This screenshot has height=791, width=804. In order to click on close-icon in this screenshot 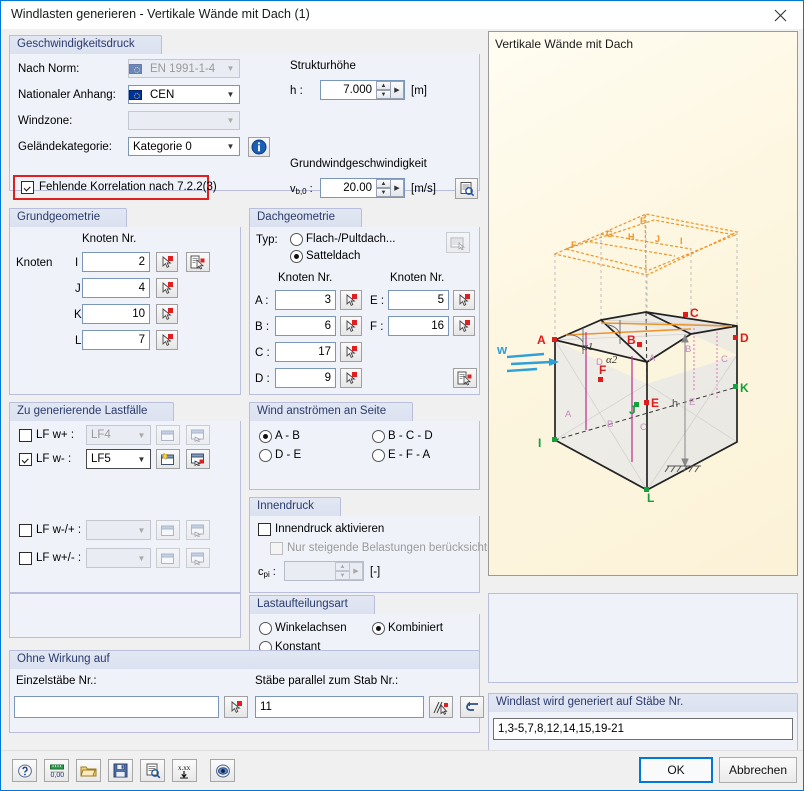, I will do `click(780, 15)`.